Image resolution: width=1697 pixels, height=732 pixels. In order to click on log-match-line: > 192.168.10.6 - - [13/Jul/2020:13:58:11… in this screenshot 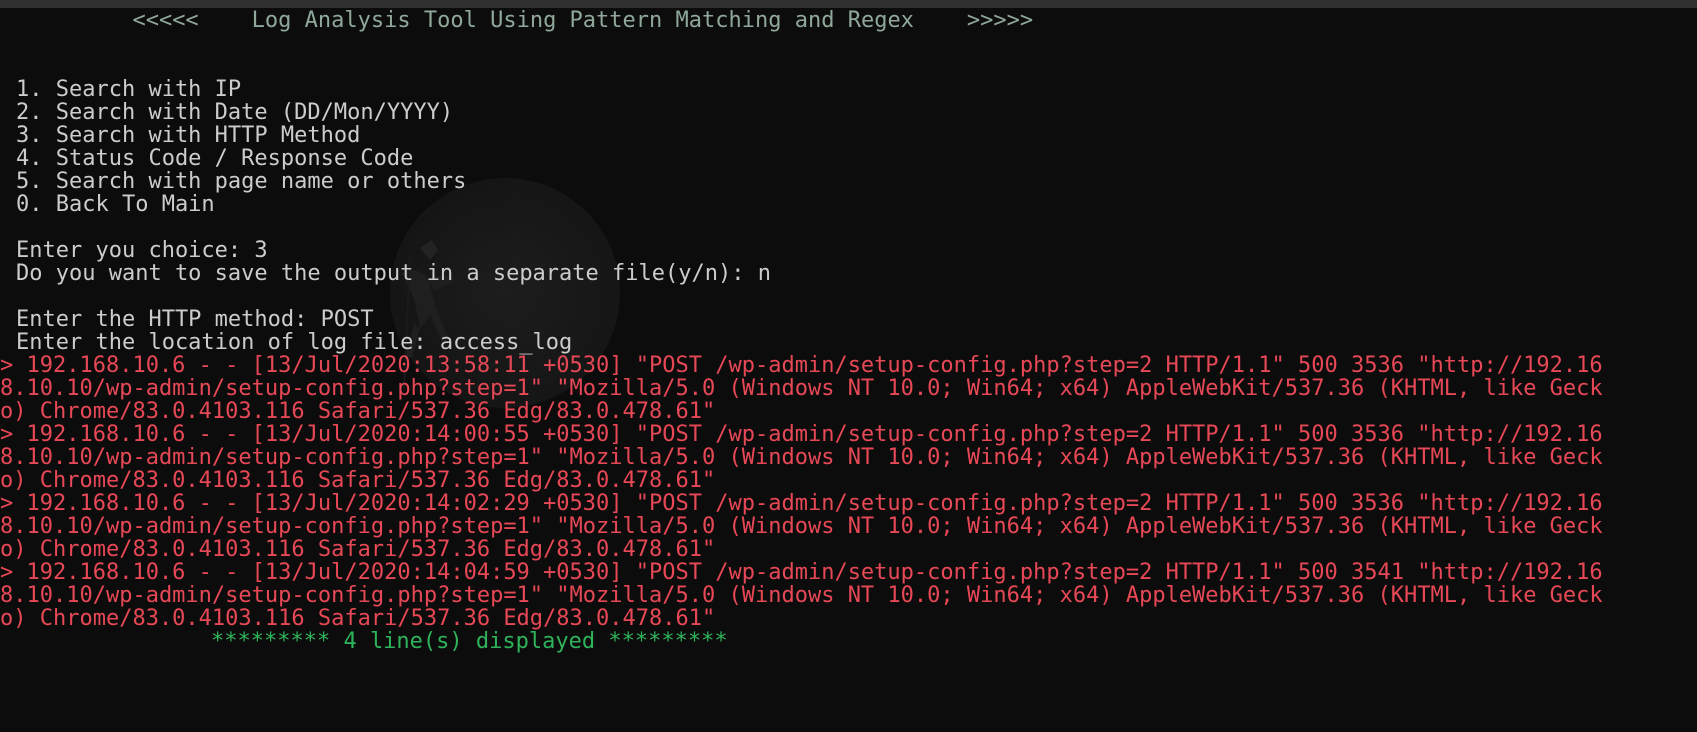, I will do `click(801, 365)`.